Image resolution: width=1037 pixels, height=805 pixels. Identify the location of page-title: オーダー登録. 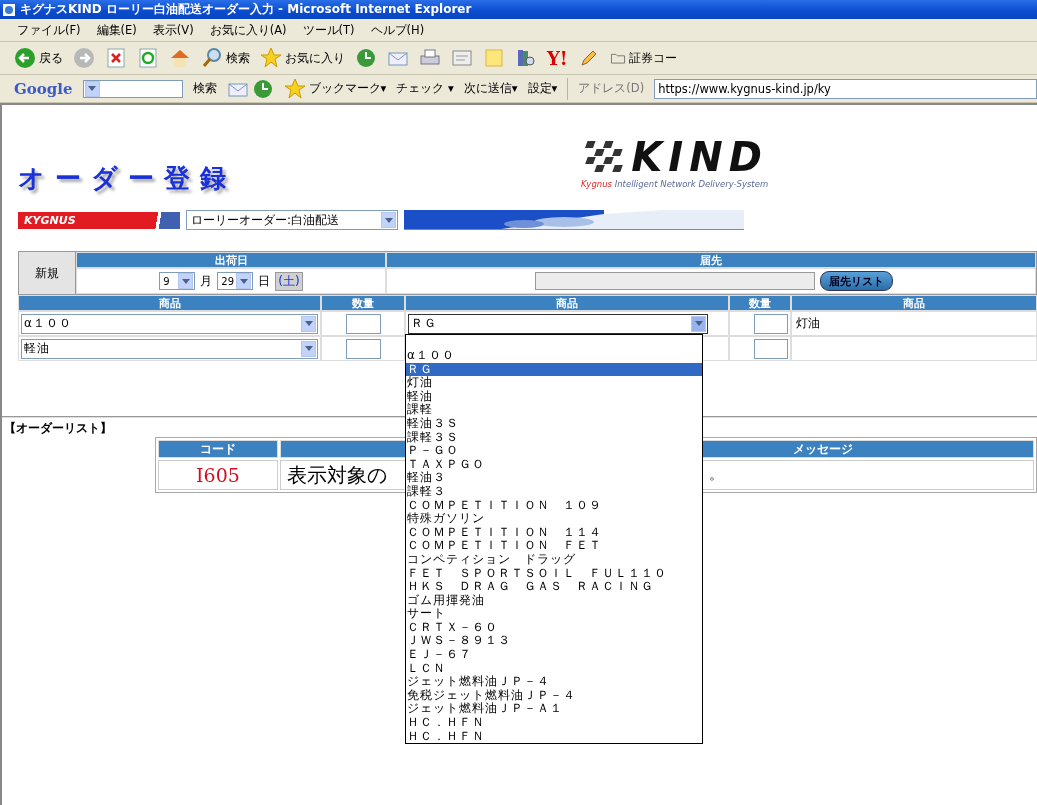
(127, 178).